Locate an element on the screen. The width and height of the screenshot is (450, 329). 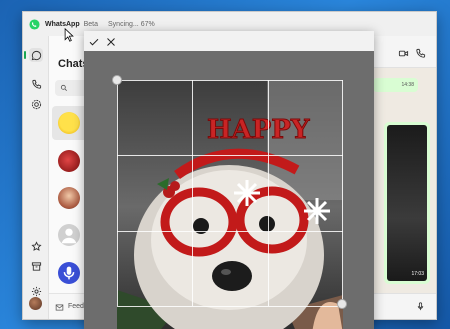
confirm-crop-button is located at coordinates (94, 41).